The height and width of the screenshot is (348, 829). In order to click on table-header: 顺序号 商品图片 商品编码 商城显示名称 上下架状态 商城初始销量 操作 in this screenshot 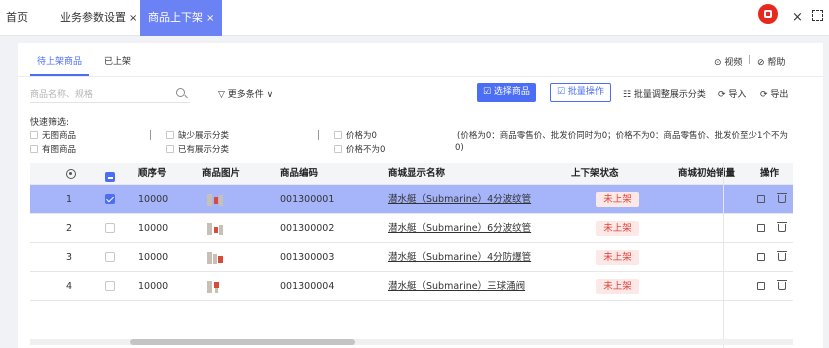, I will do `click(411, 174)`.